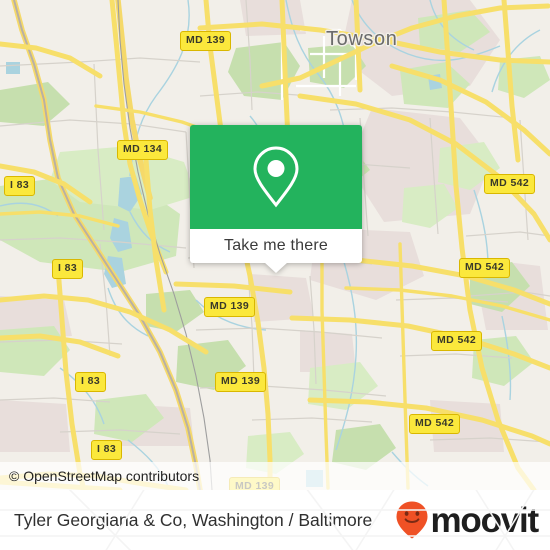 Image resolution: width=550 pixels, height=550 pixels. I want to click on moovit-brand-logo: moovit, so click(467, 520).